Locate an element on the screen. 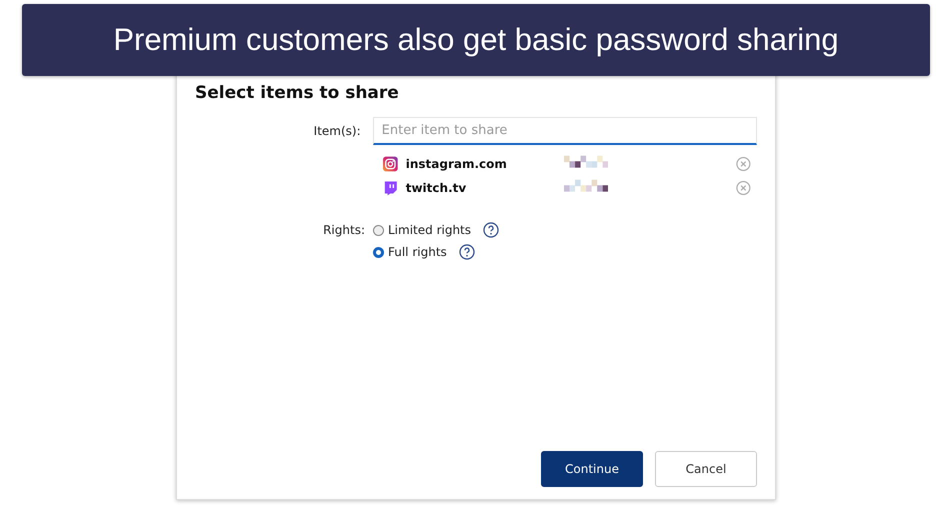  banner: Premium customers also get basic password sharing is located at coordinates (476, 40).